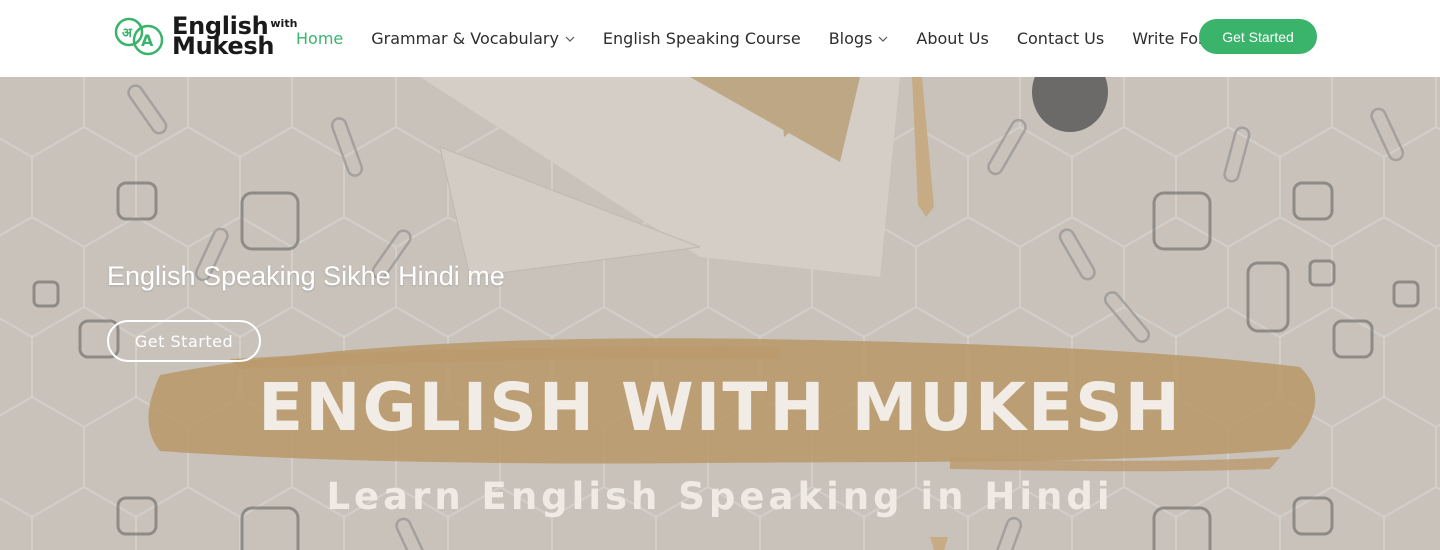  What do you see at coordinates (284, 23) in the screenshot?
I see `logo-word-with: with` at bounding box center [284, 23].